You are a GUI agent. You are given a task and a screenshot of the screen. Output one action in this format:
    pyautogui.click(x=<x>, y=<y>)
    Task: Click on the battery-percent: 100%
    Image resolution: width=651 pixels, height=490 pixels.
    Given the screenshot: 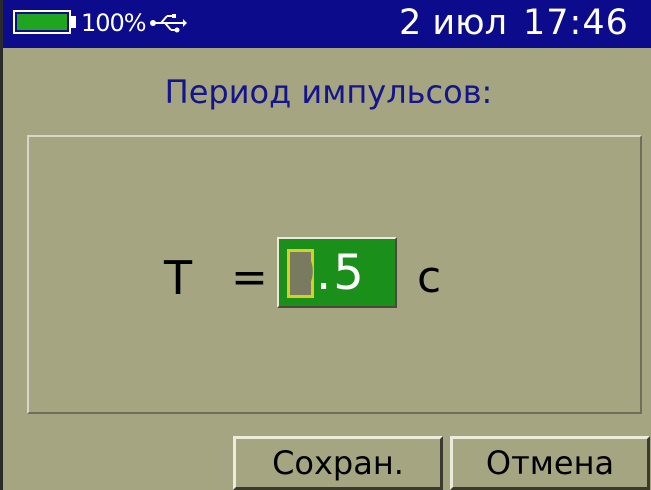 What is the action you would take?
    pyautogui.click(x=114, y=23)
    